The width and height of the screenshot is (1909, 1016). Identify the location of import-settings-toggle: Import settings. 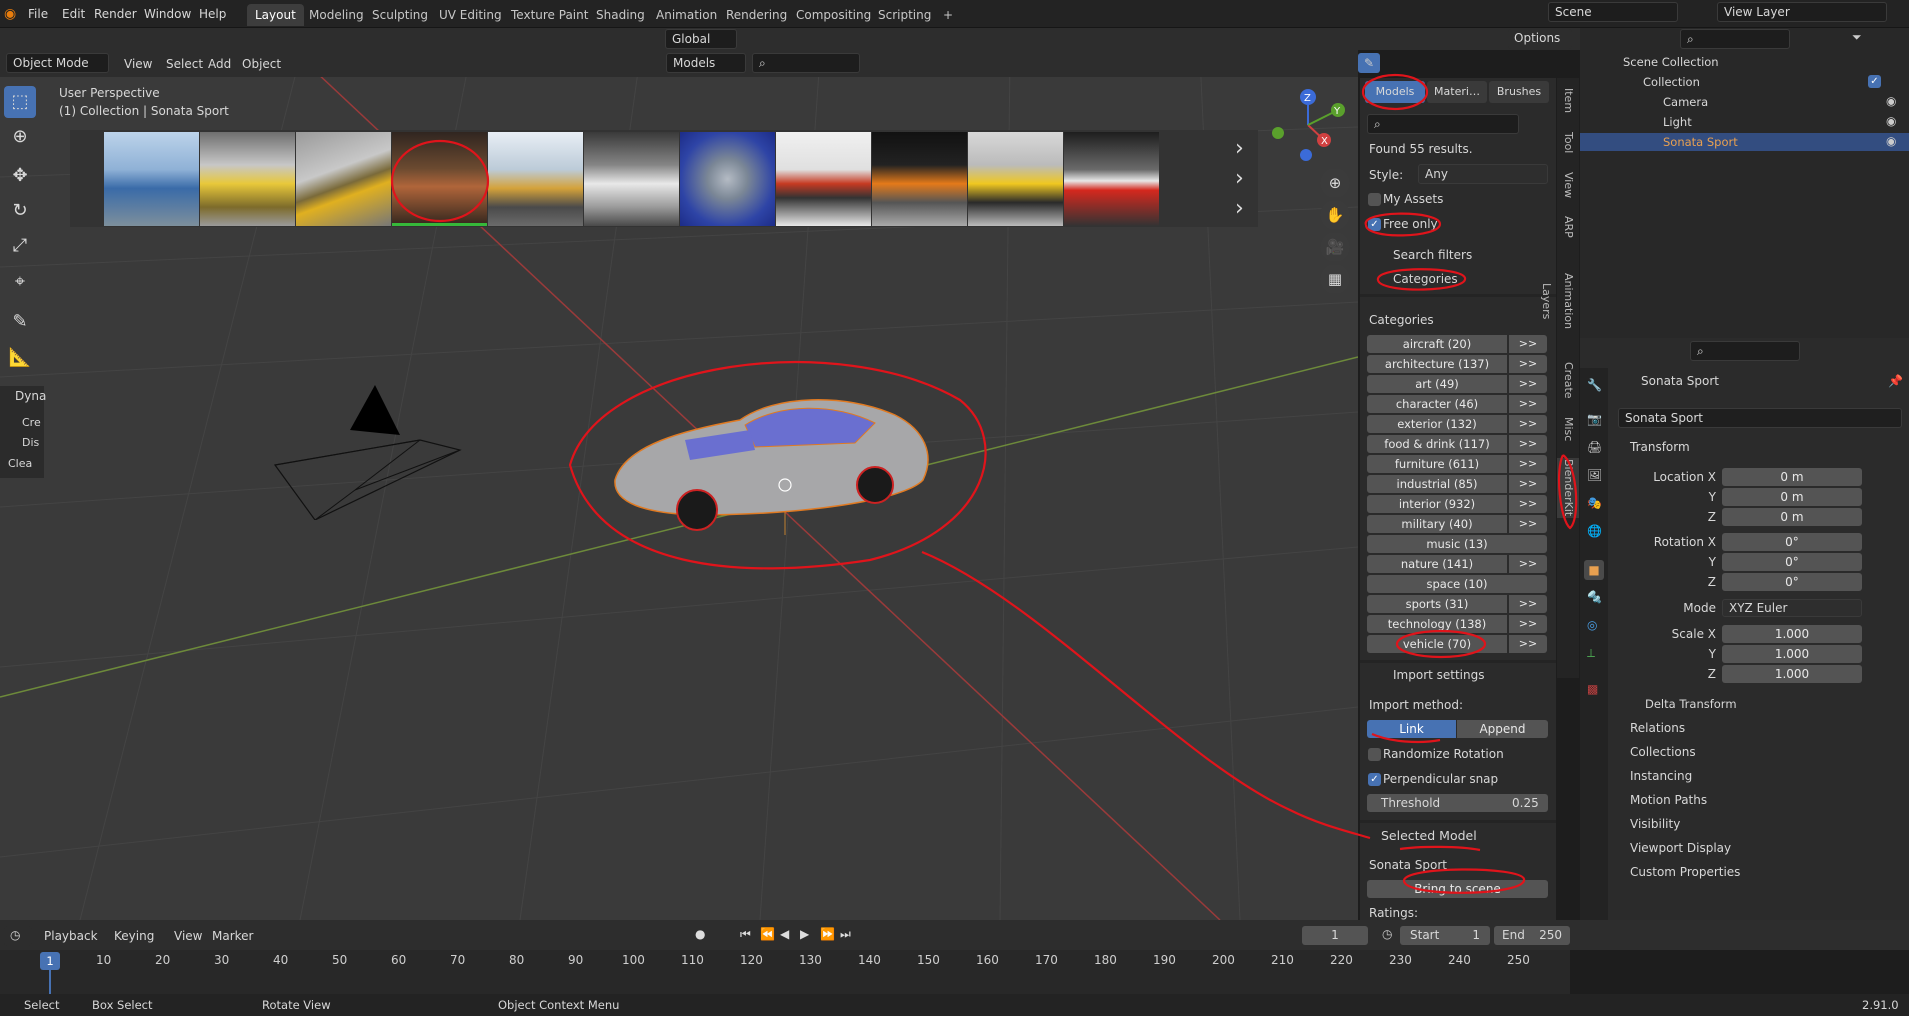
(1439, 675).